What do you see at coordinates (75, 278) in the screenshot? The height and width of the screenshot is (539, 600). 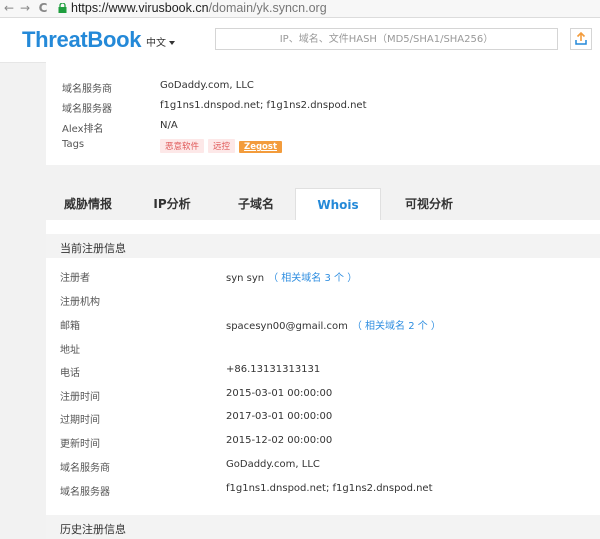 I see `whois-key: 注册者` at bounding box center [75, 278].